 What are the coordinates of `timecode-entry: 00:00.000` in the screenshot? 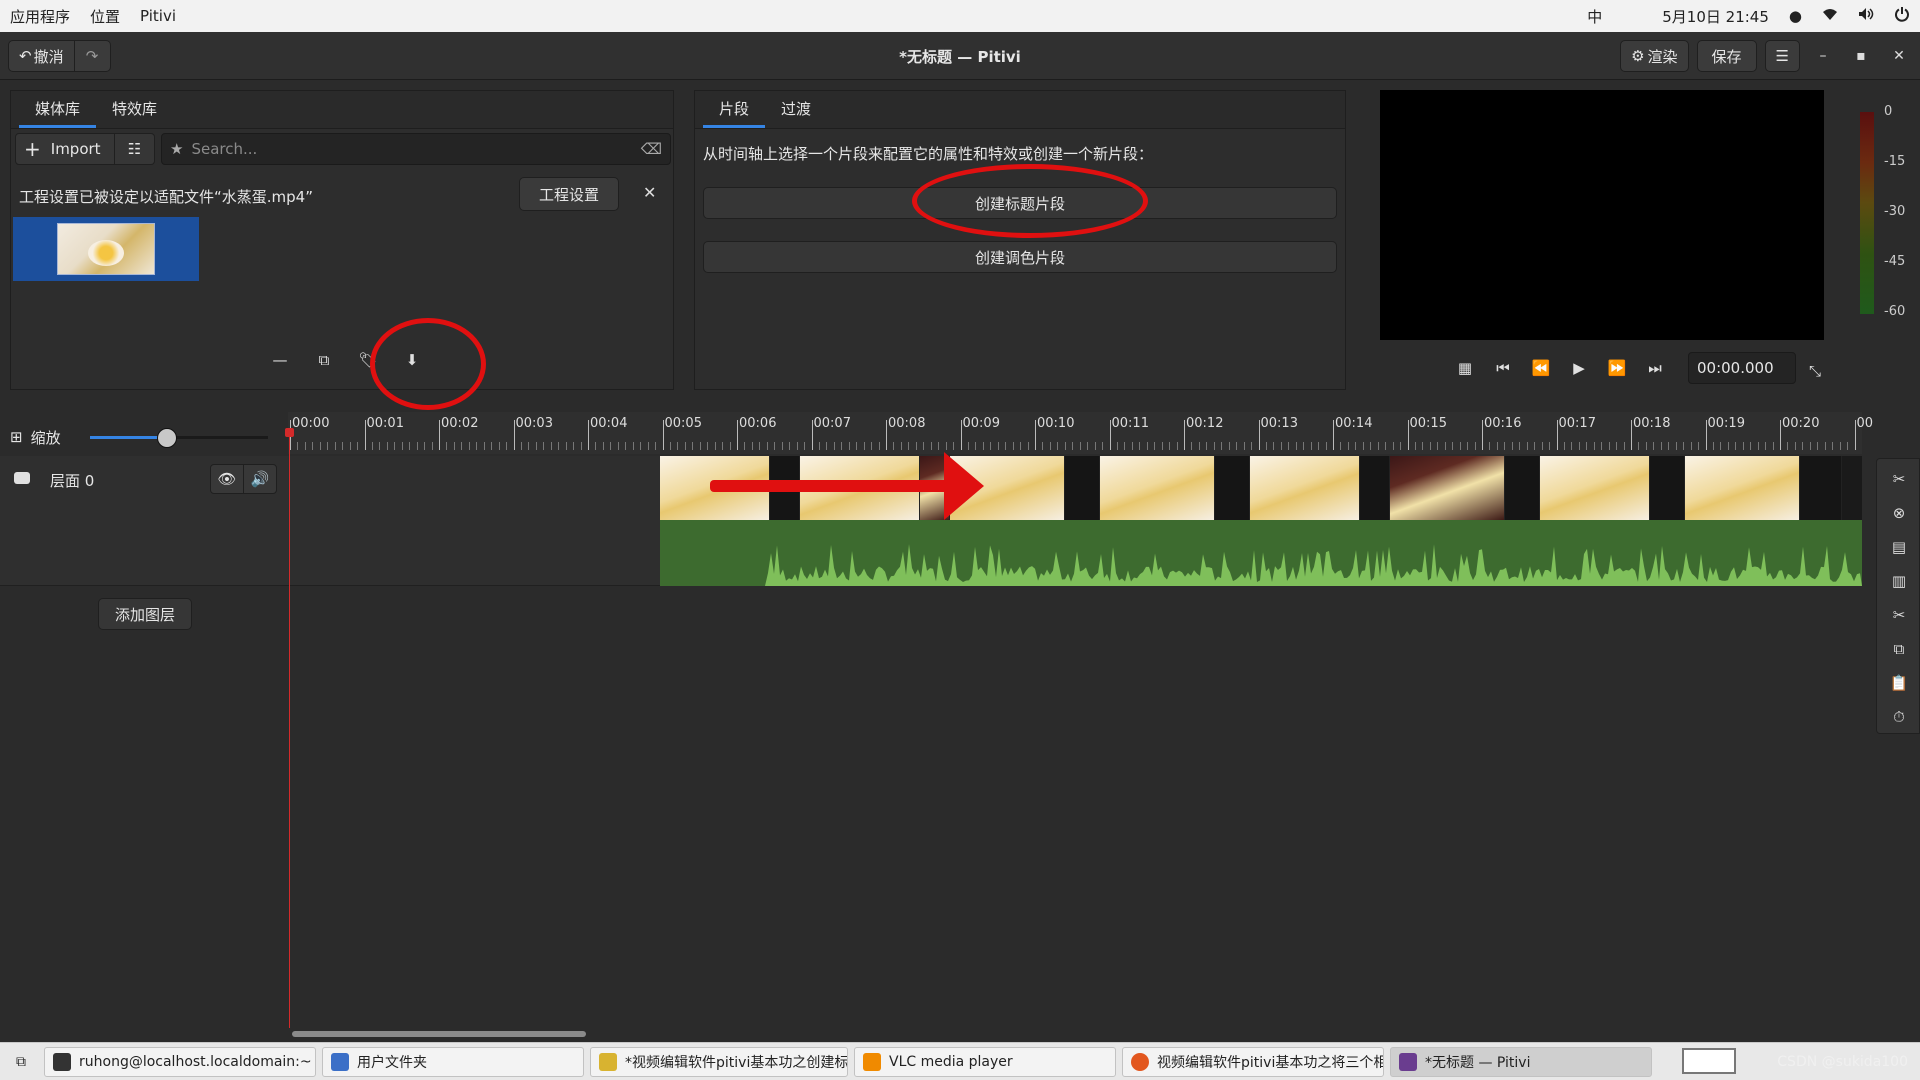 It's located at (1742, 368).